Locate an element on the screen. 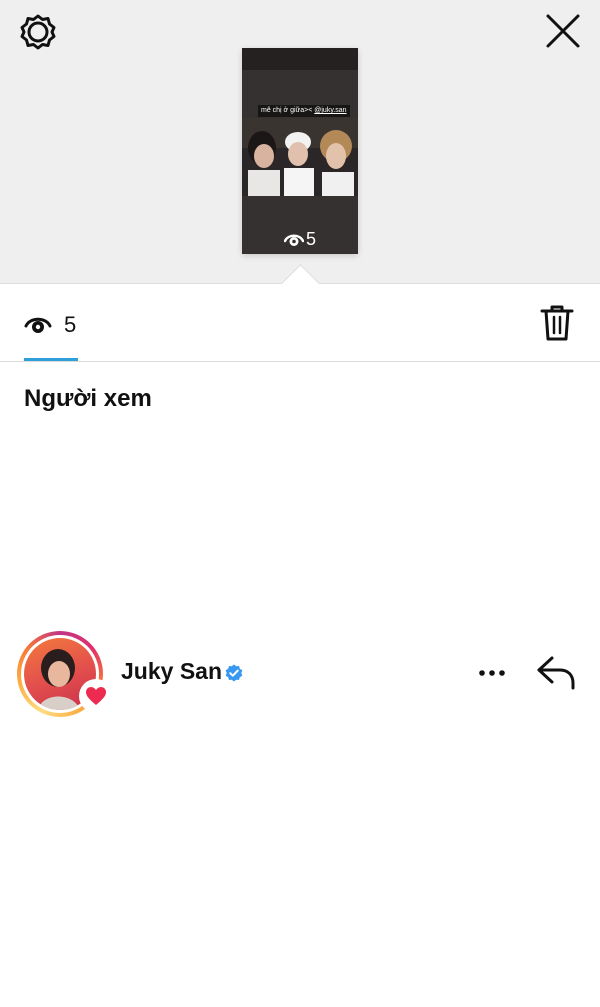  close-icon is located at coordinates (563, 31).